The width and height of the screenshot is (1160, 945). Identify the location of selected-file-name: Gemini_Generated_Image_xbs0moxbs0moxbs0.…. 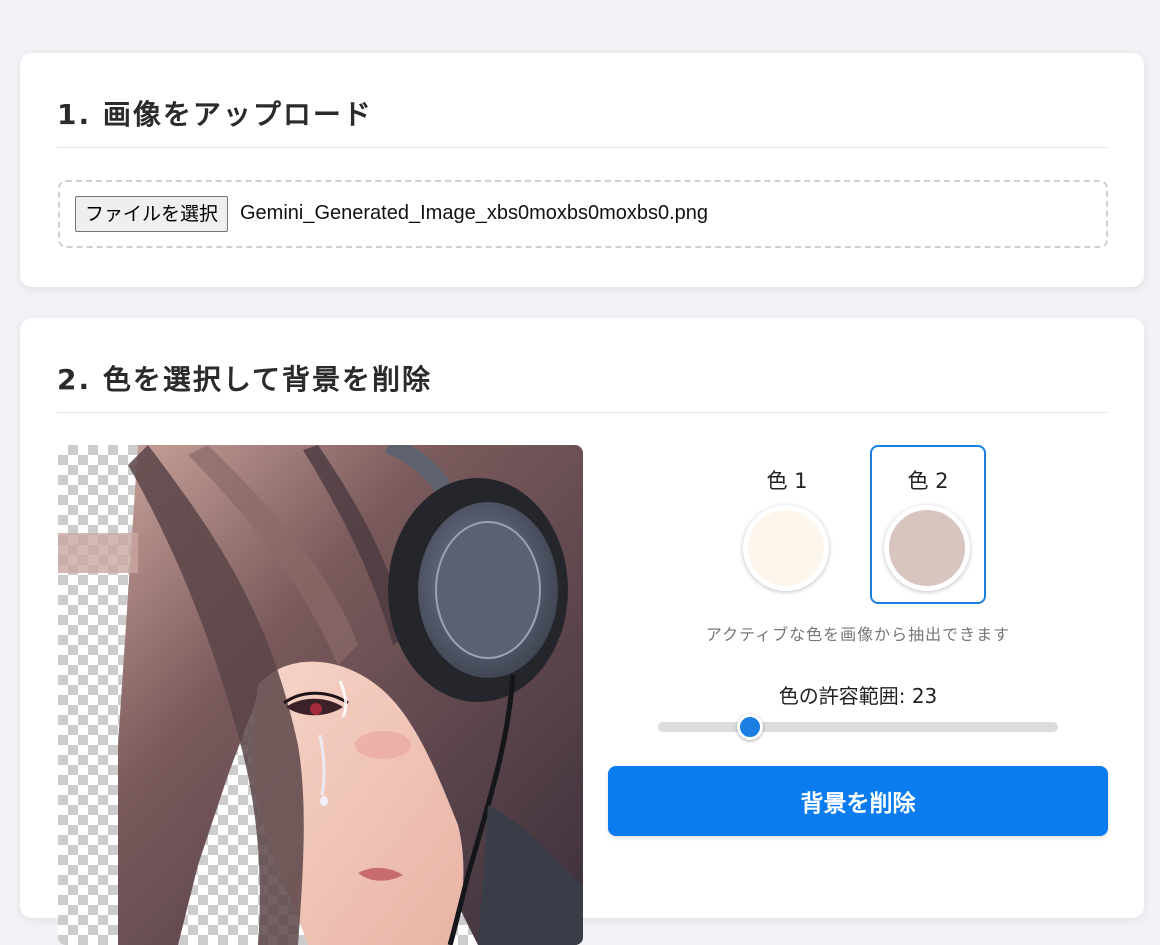
(474, 213).